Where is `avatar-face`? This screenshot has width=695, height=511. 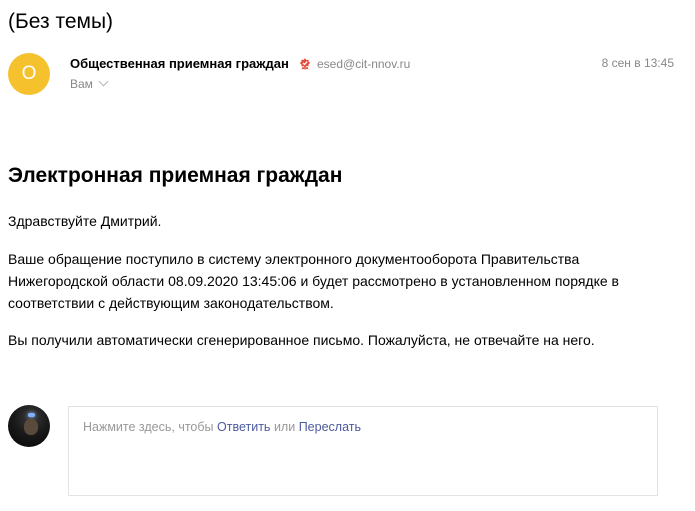 avatar-face is located at coordinates (31, 427).